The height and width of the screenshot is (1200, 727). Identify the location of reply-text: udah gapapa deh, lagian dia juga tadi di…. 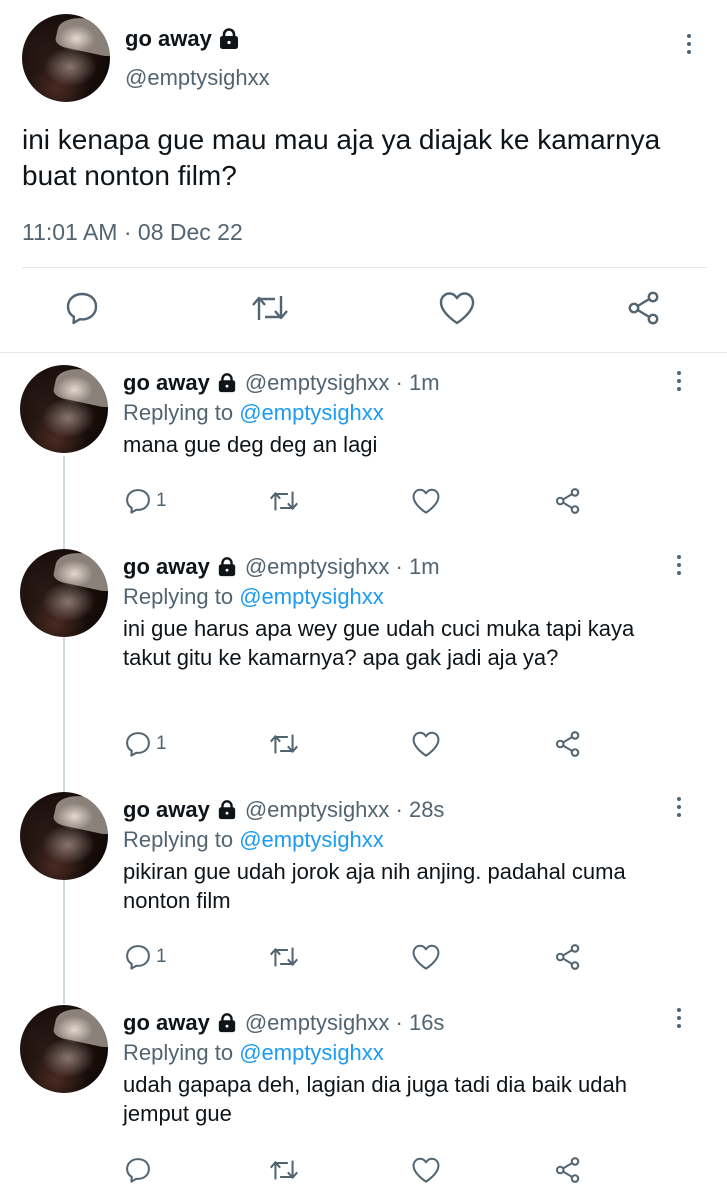
(375, 1099).